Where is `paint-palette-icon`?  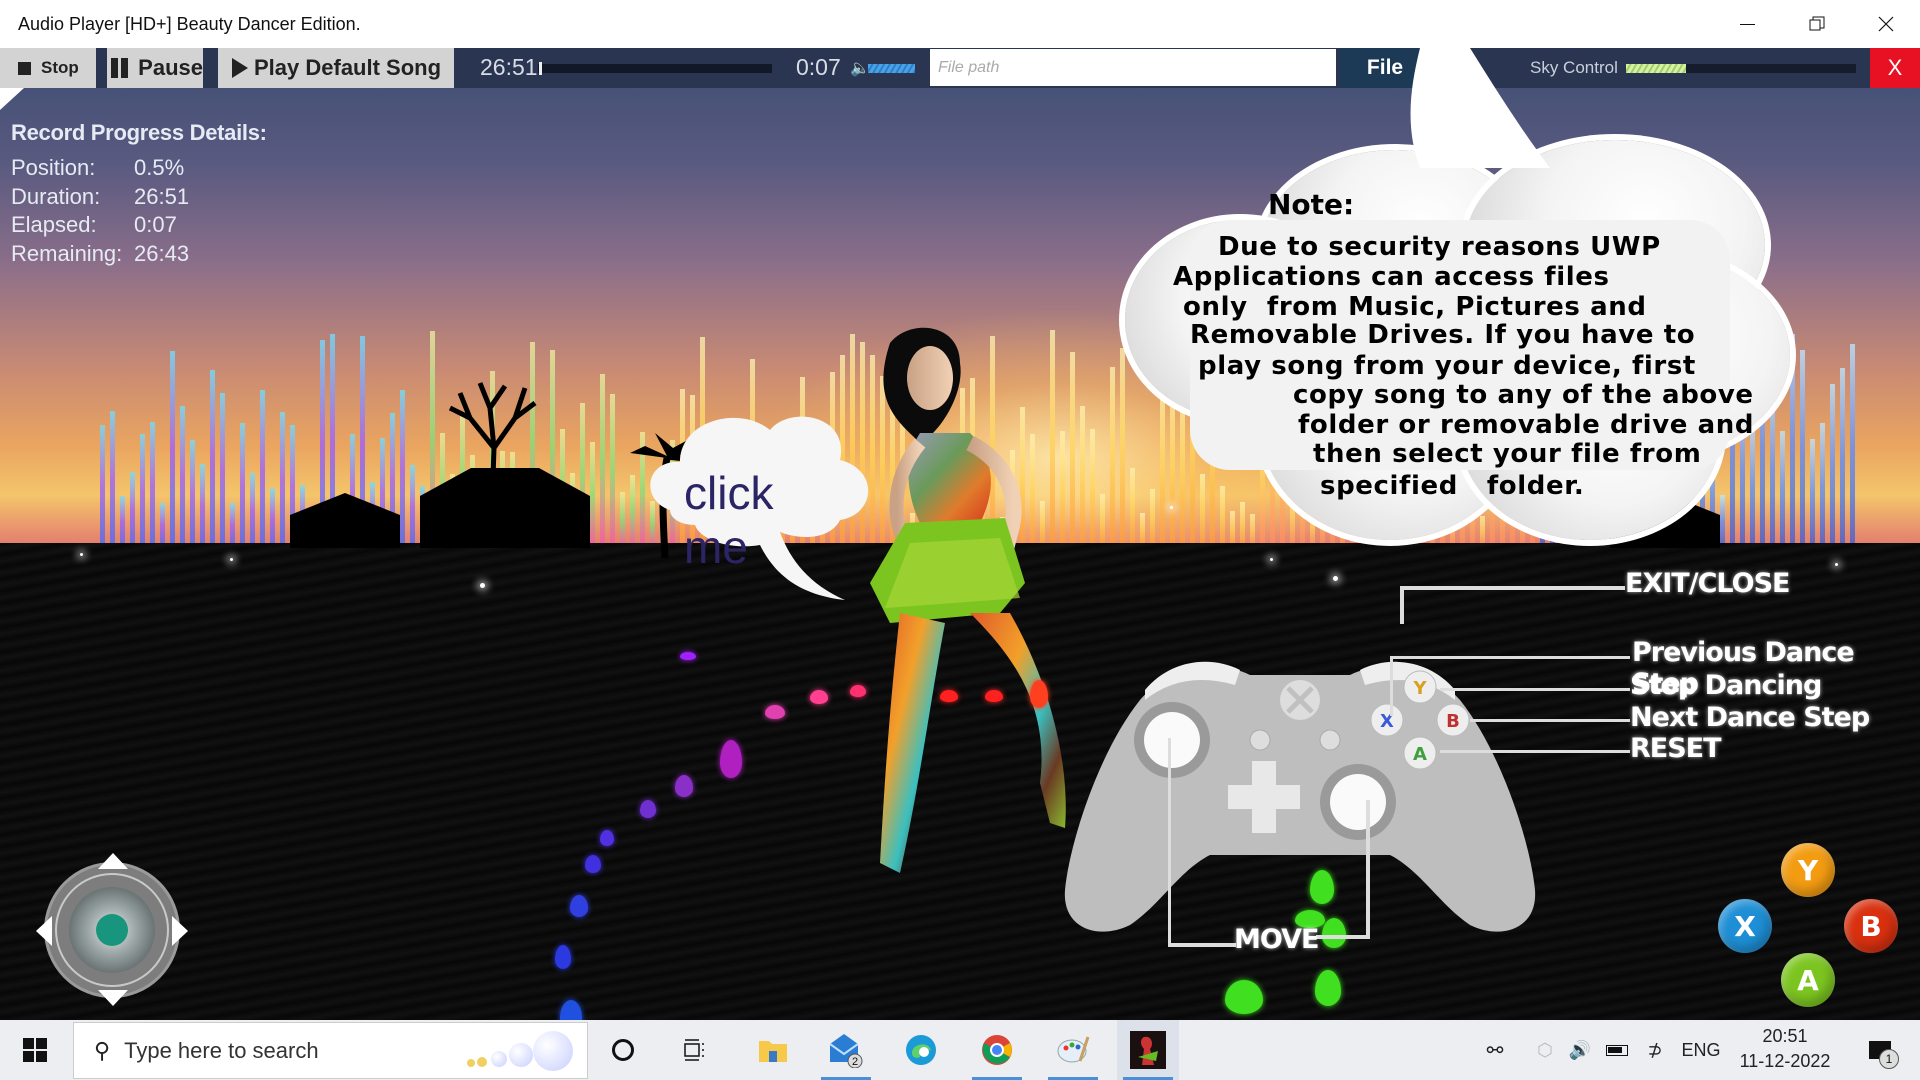 paint-palette-icon is located at coordinates (1073, 1049).